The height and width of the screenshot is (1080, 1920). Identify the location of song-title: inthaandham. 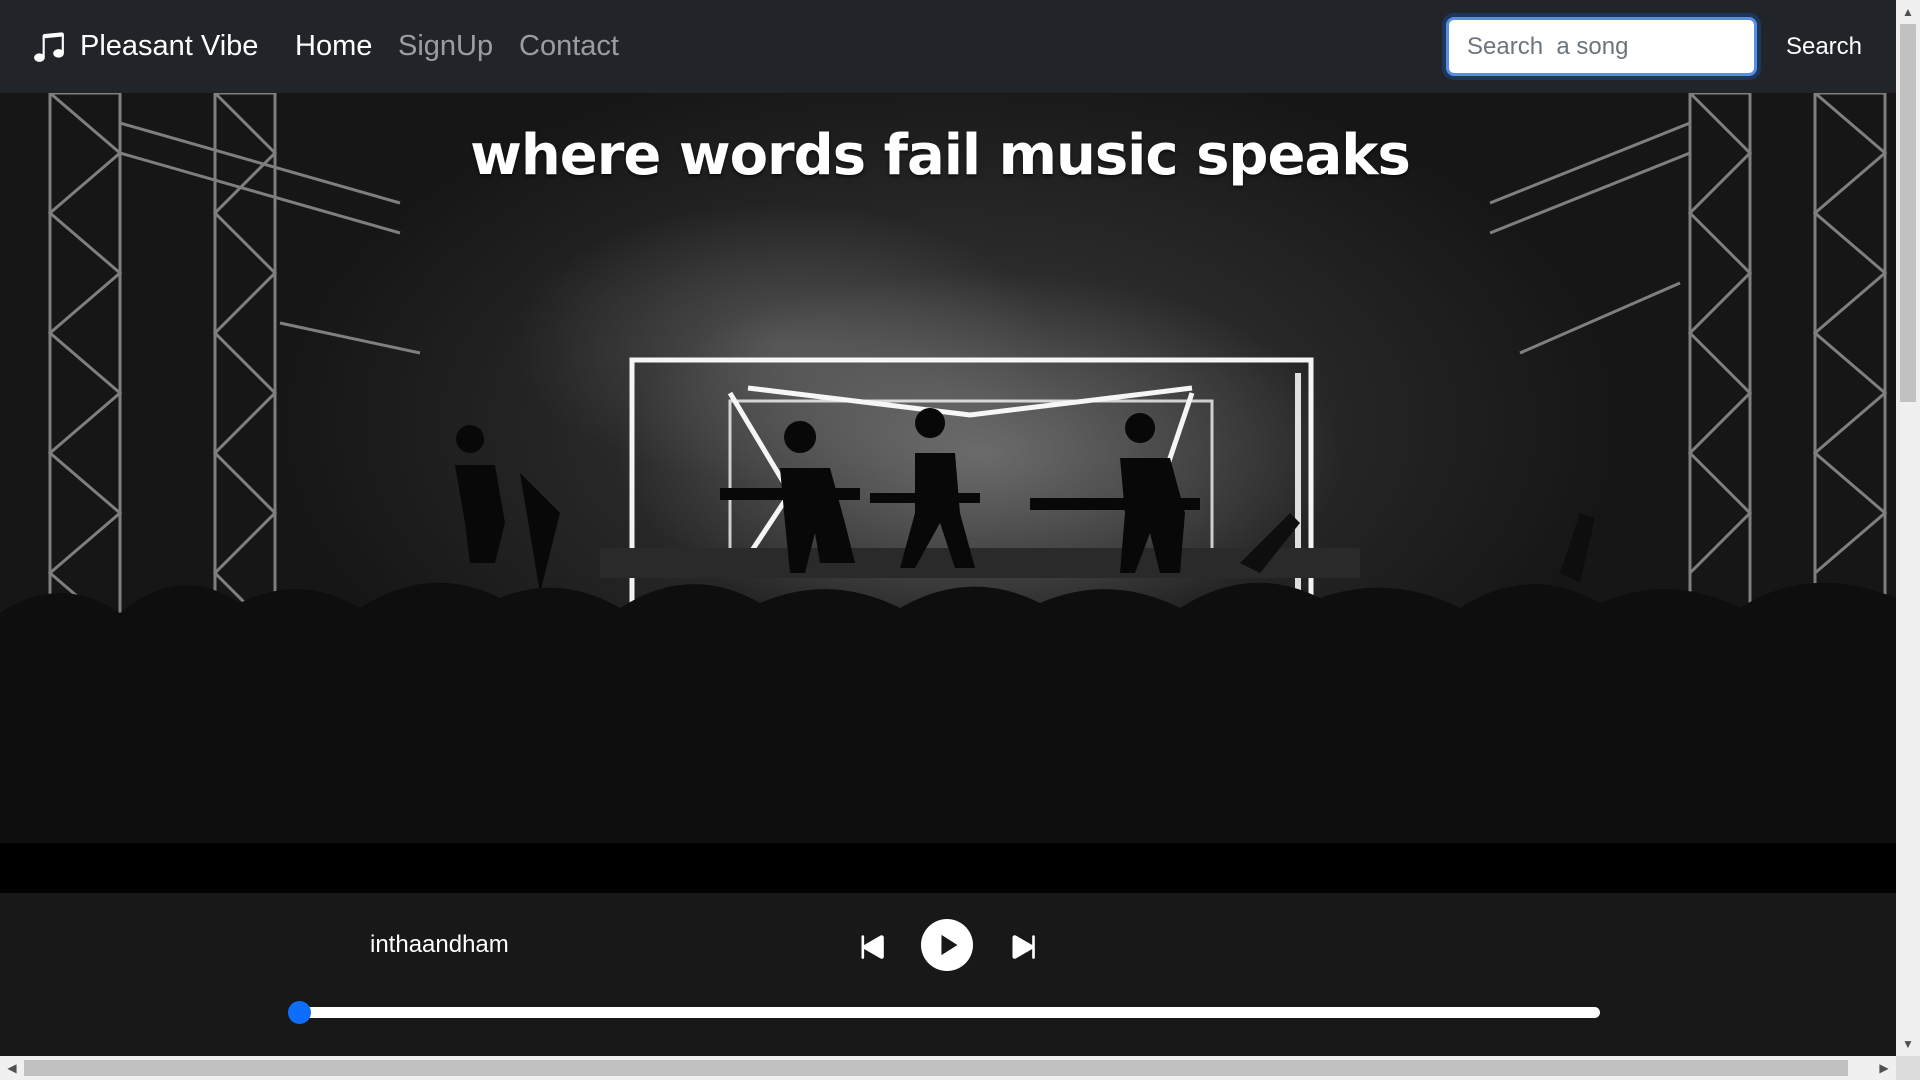
(439, 944).